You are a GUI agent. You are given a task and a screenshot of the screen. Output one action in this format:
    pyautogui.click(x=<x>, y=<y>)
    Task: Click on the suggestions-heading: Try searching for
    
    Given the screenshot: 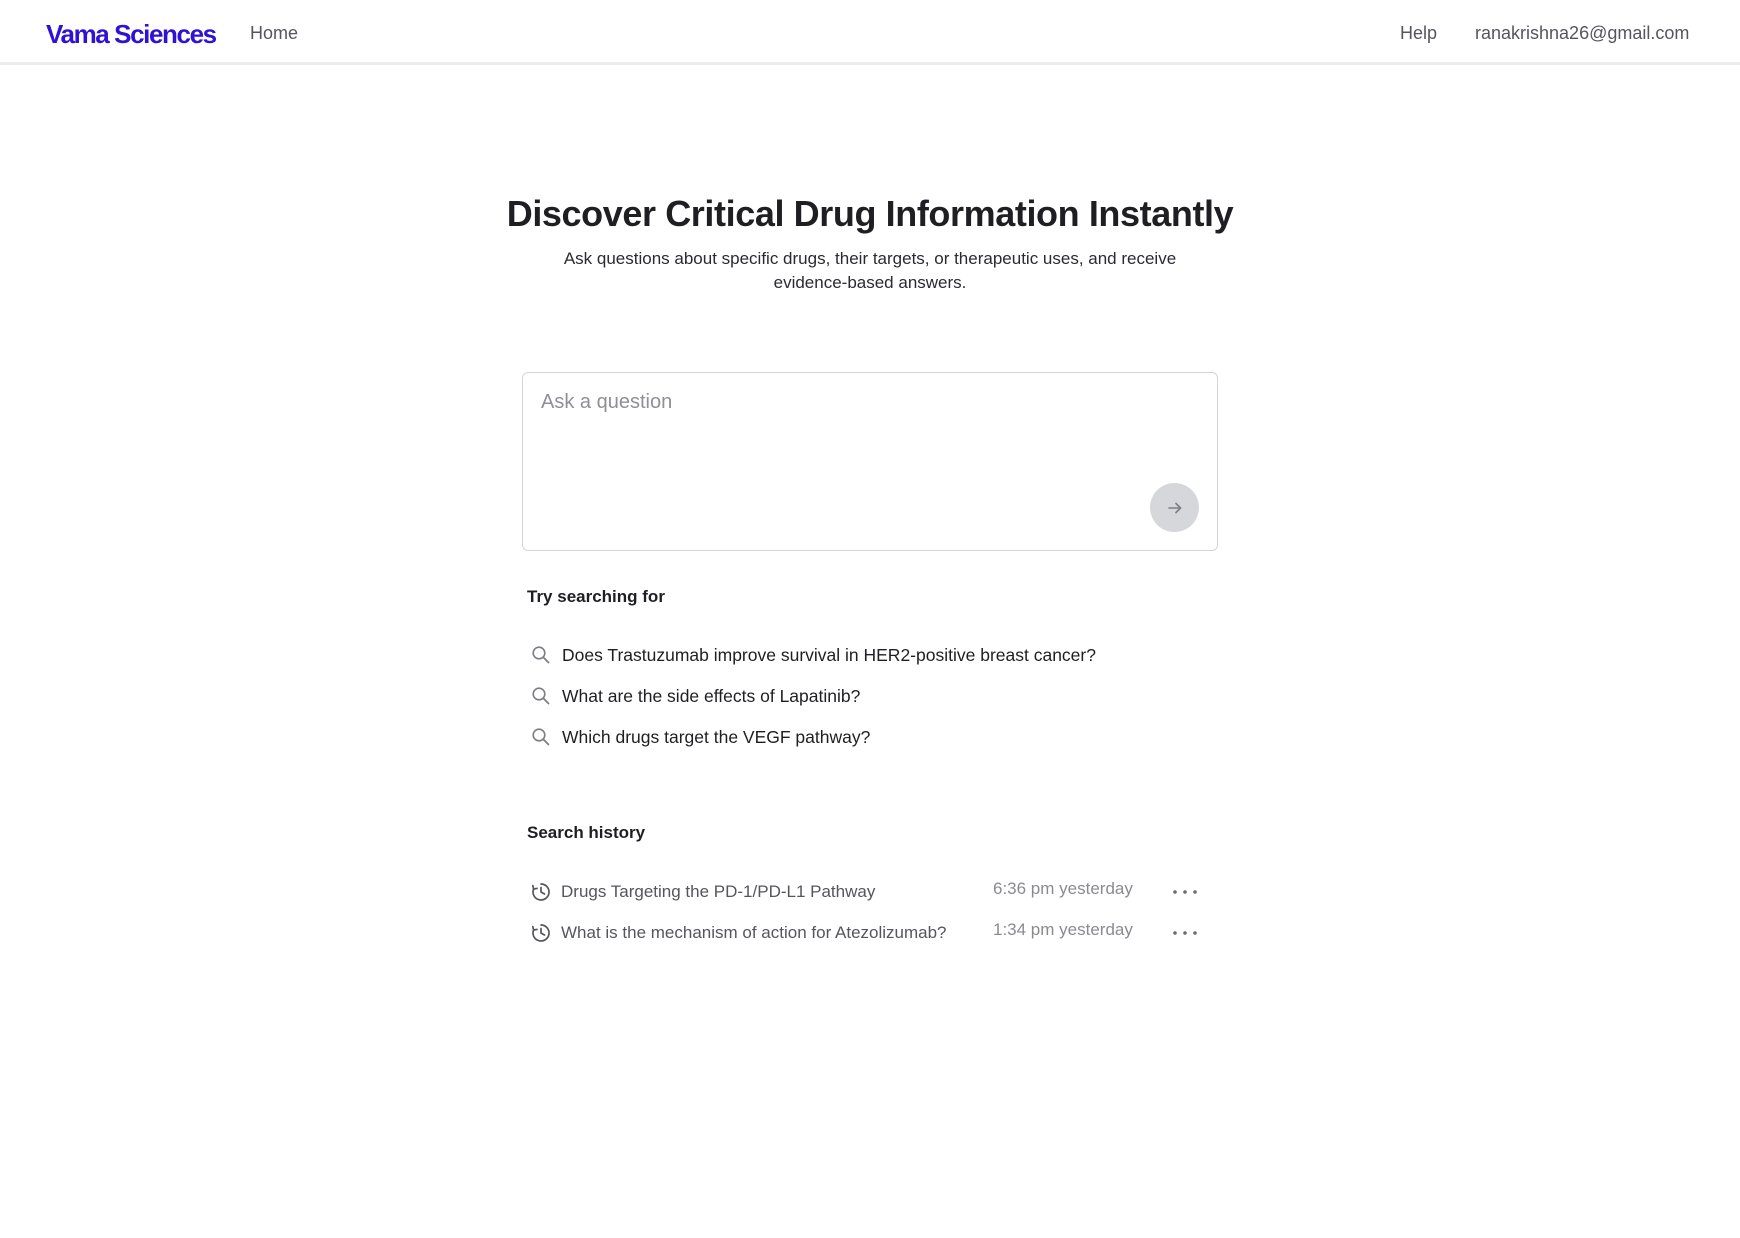 What is the action you would take?
    pyautogui.click(x=596, y=596)
    